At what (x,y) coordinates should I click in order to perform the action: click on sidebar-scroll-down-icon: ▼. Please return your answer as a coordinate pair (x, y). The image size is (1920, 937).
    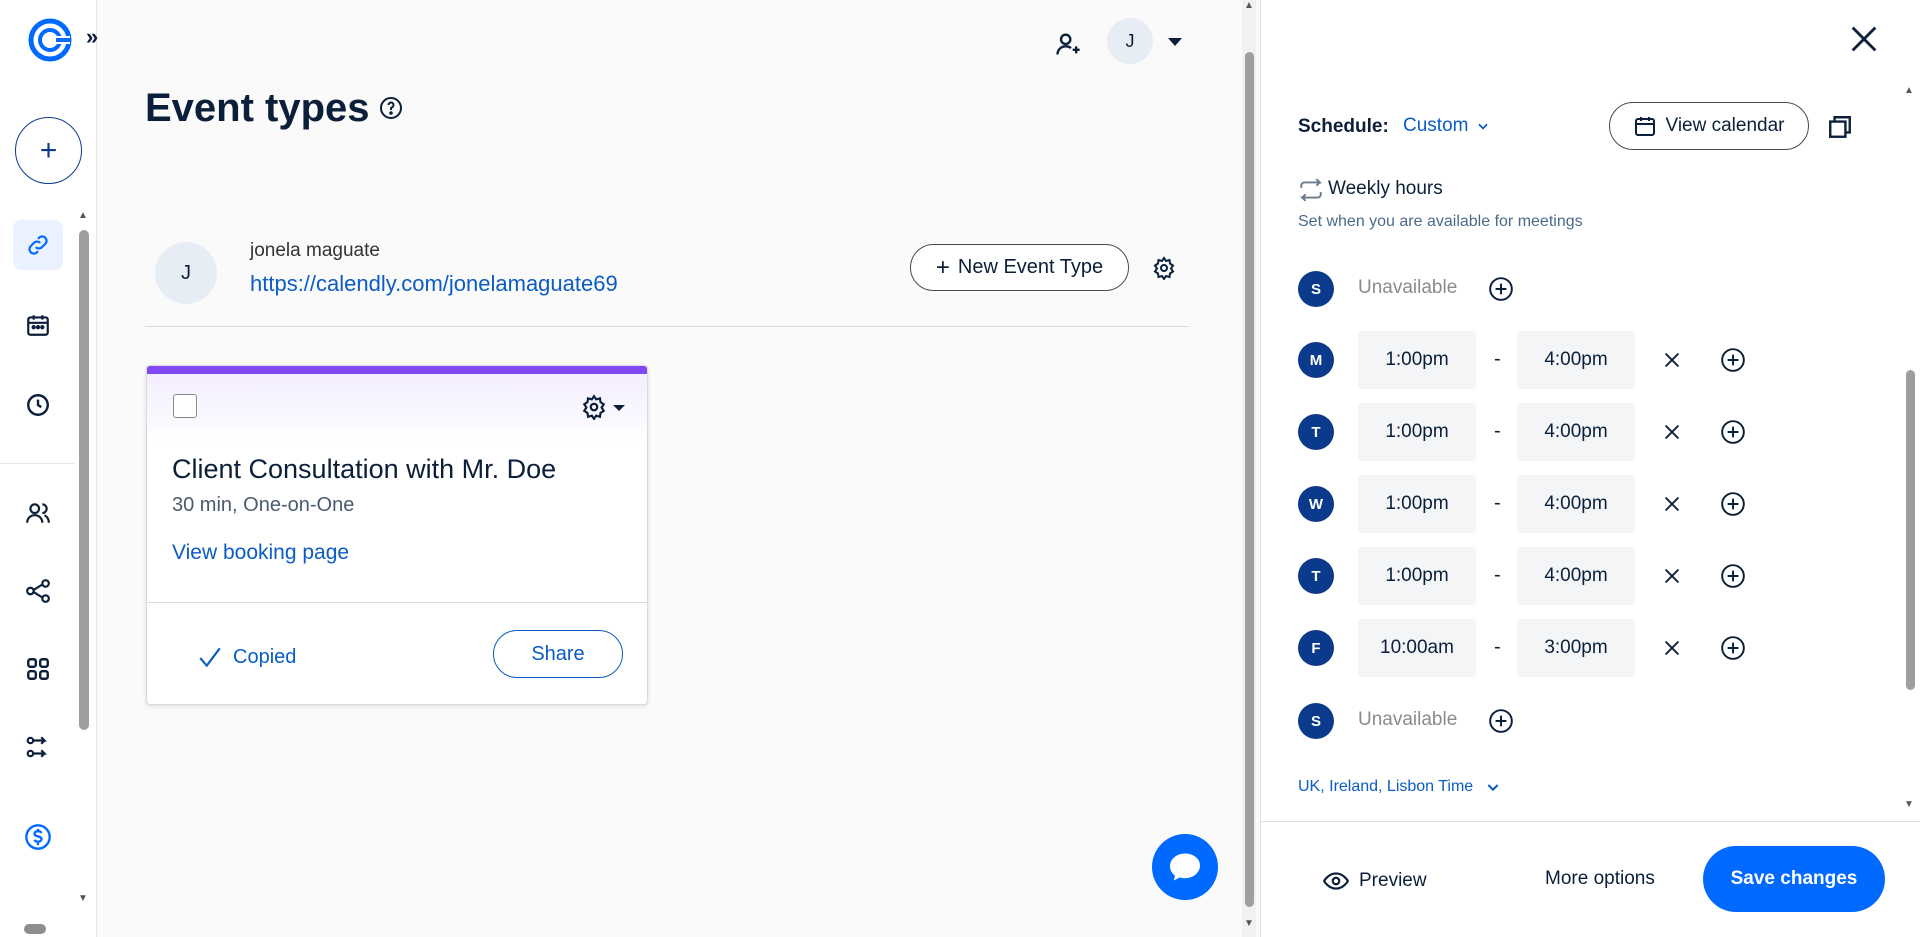
    Looking at the image, I should click on (83, 898).